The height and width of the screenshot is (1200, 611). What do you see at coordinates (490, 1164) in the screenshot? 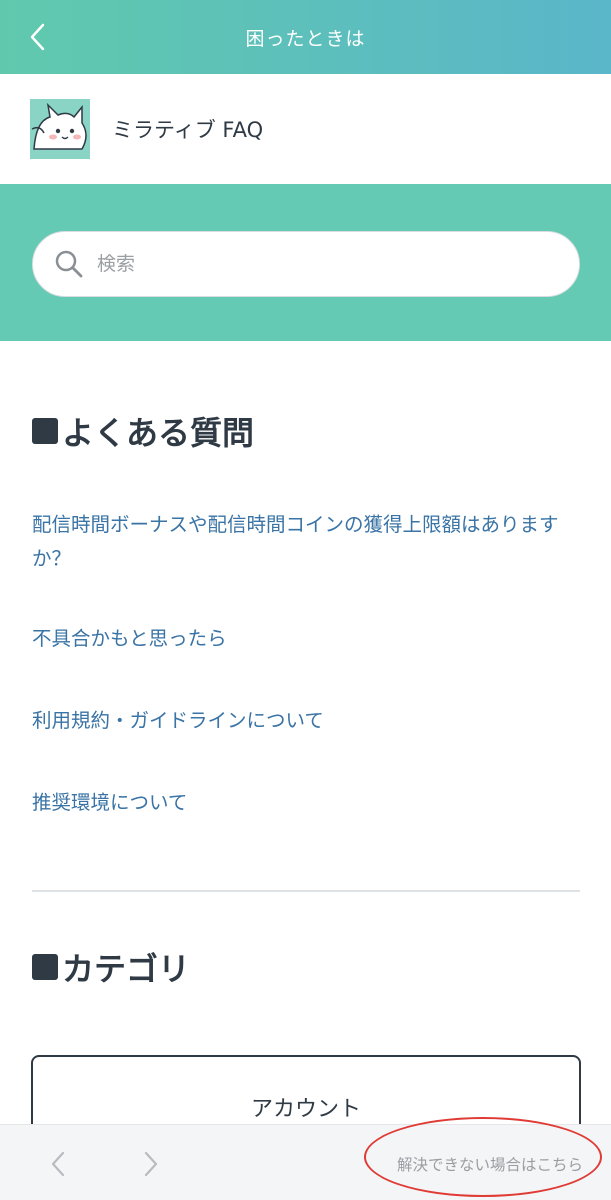
I see `contact-support-link: 解決できない場合はこちら` at bounding box center [490, 1164].